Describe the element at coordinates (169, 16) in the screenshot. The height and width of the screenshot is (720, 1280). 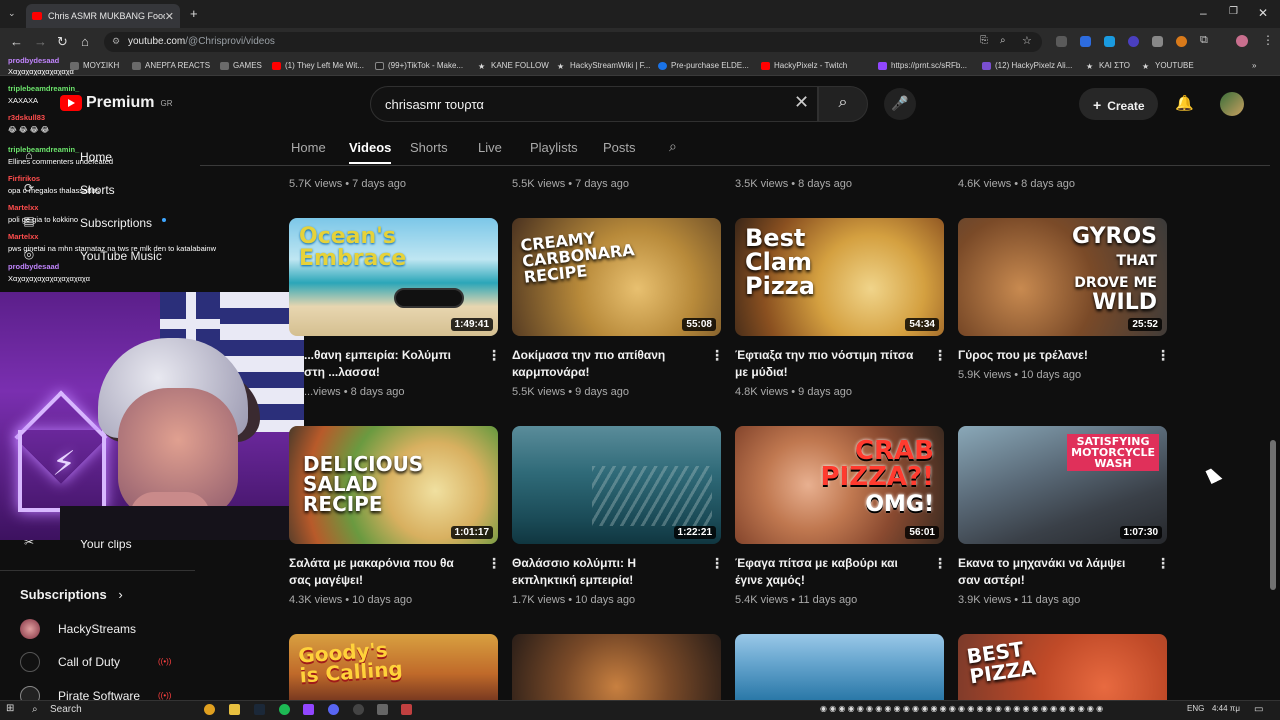
I see `close-tab-icon: ✕` at that location.